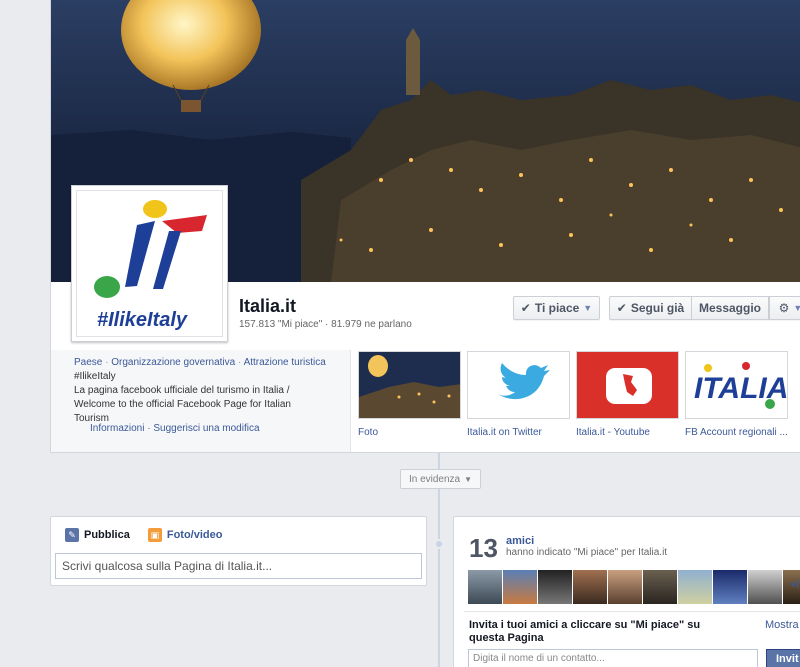 The height and width of the screenshot is (667, 800). I want to click on tab-photo-video: ▣ Foto/video, so click(185, 535).